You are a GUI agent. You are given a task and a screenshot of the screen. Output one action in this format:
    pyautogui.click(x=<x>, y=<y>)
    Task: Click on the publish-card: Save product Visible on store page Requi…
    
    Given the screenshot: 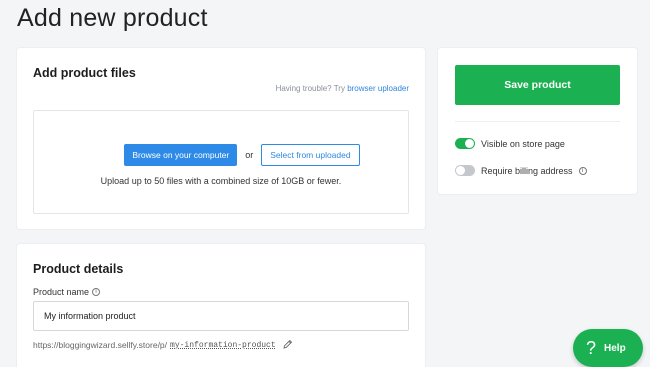 What is the action you would take?
    pyautogui.click(x=537, y=121)
    